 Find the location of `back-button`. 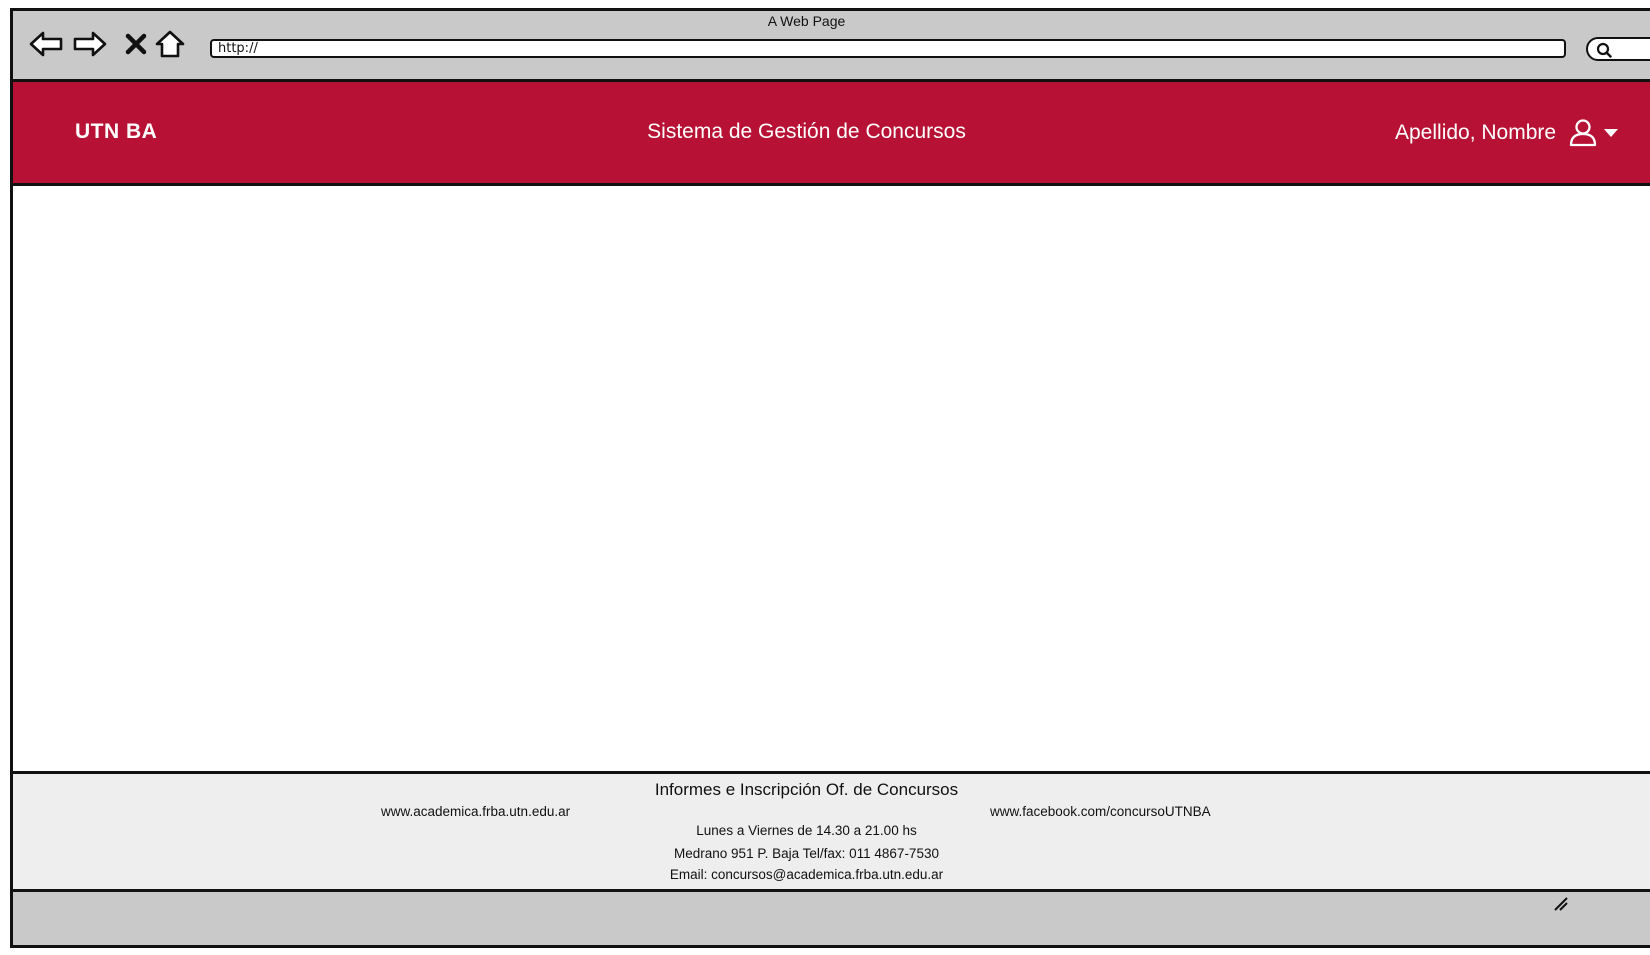

back-button is located at coordinates (46, 44).